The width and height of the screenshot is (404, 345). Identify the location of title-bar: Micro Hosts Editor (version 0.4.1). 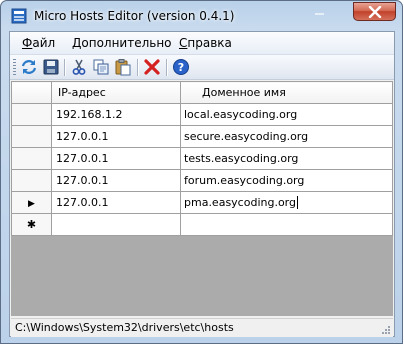
(201, 16).